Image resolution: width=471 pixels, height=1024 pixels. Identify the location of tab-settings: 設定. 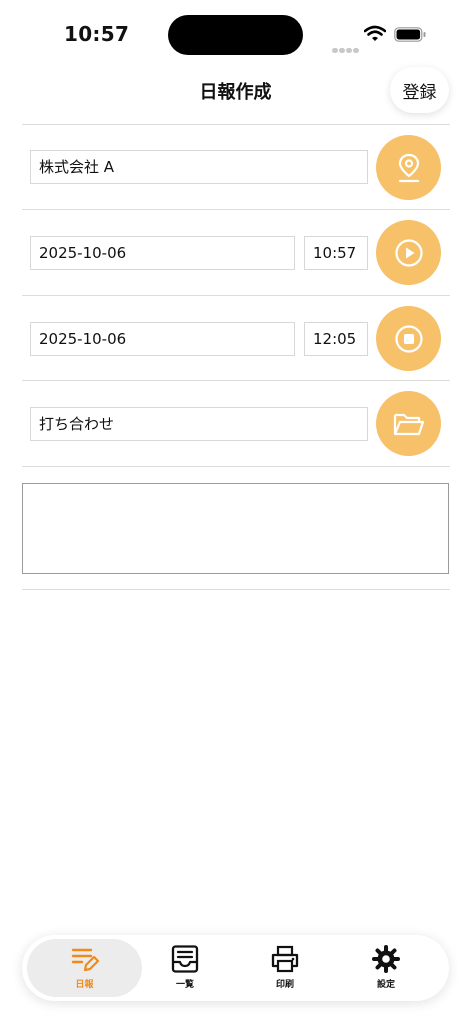
(386, 968).